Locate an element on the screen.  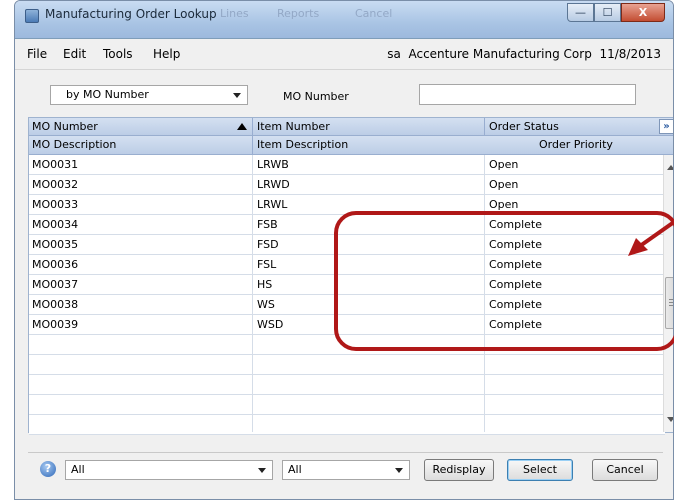
col-item-number: Item Number is located at coordinates (293, 126).